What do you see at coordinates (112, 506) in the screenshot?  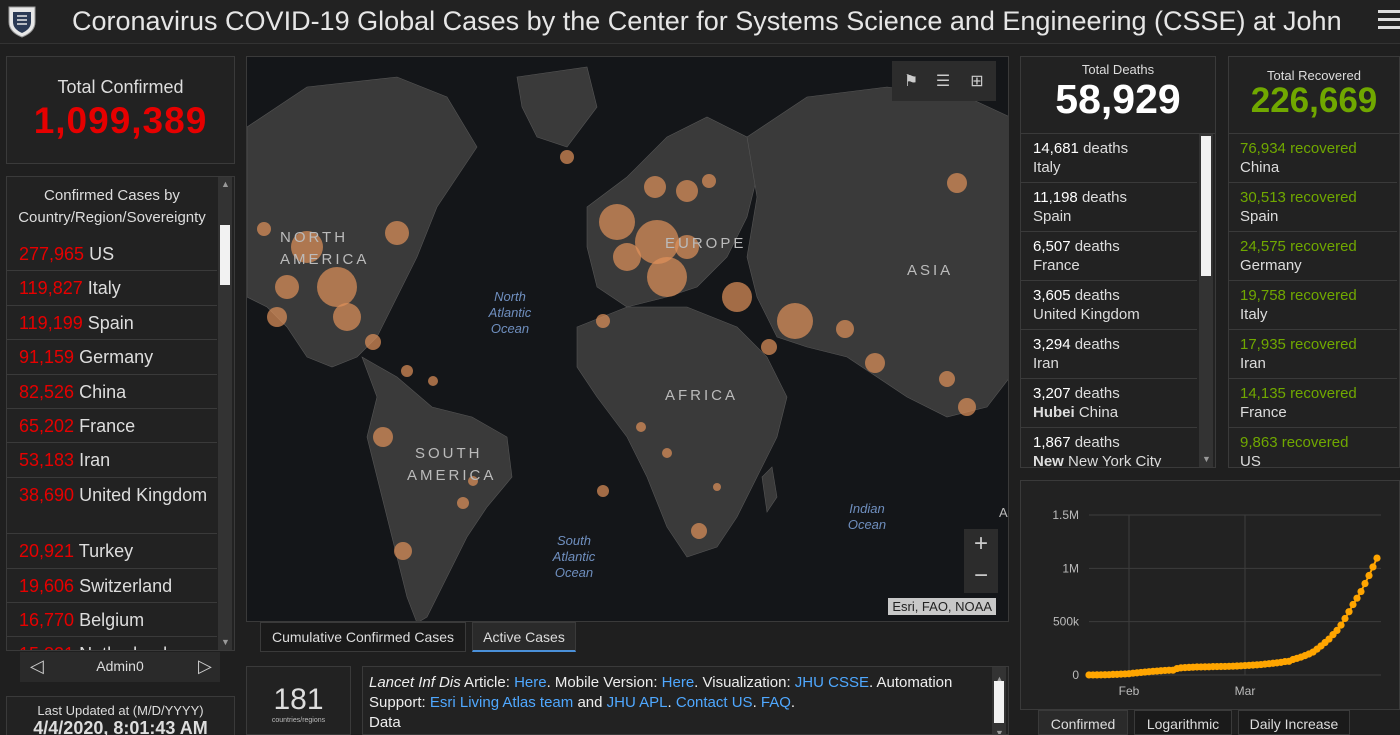 I see `country-list-item: 38,690 United Kingdom` at bounding box center [112, 506].